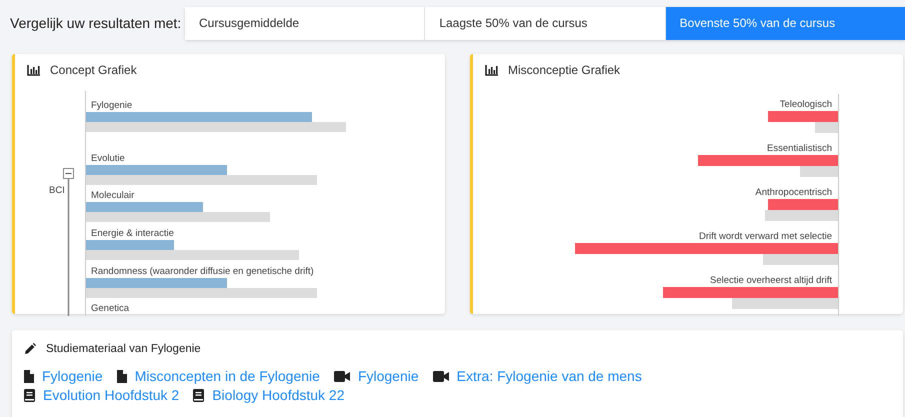 The image size is (905, 417). What do you see at coordinates (799, 148) in the screenshot?
I see `category-label: Essentialistisch` at bounding box center [799, 148].